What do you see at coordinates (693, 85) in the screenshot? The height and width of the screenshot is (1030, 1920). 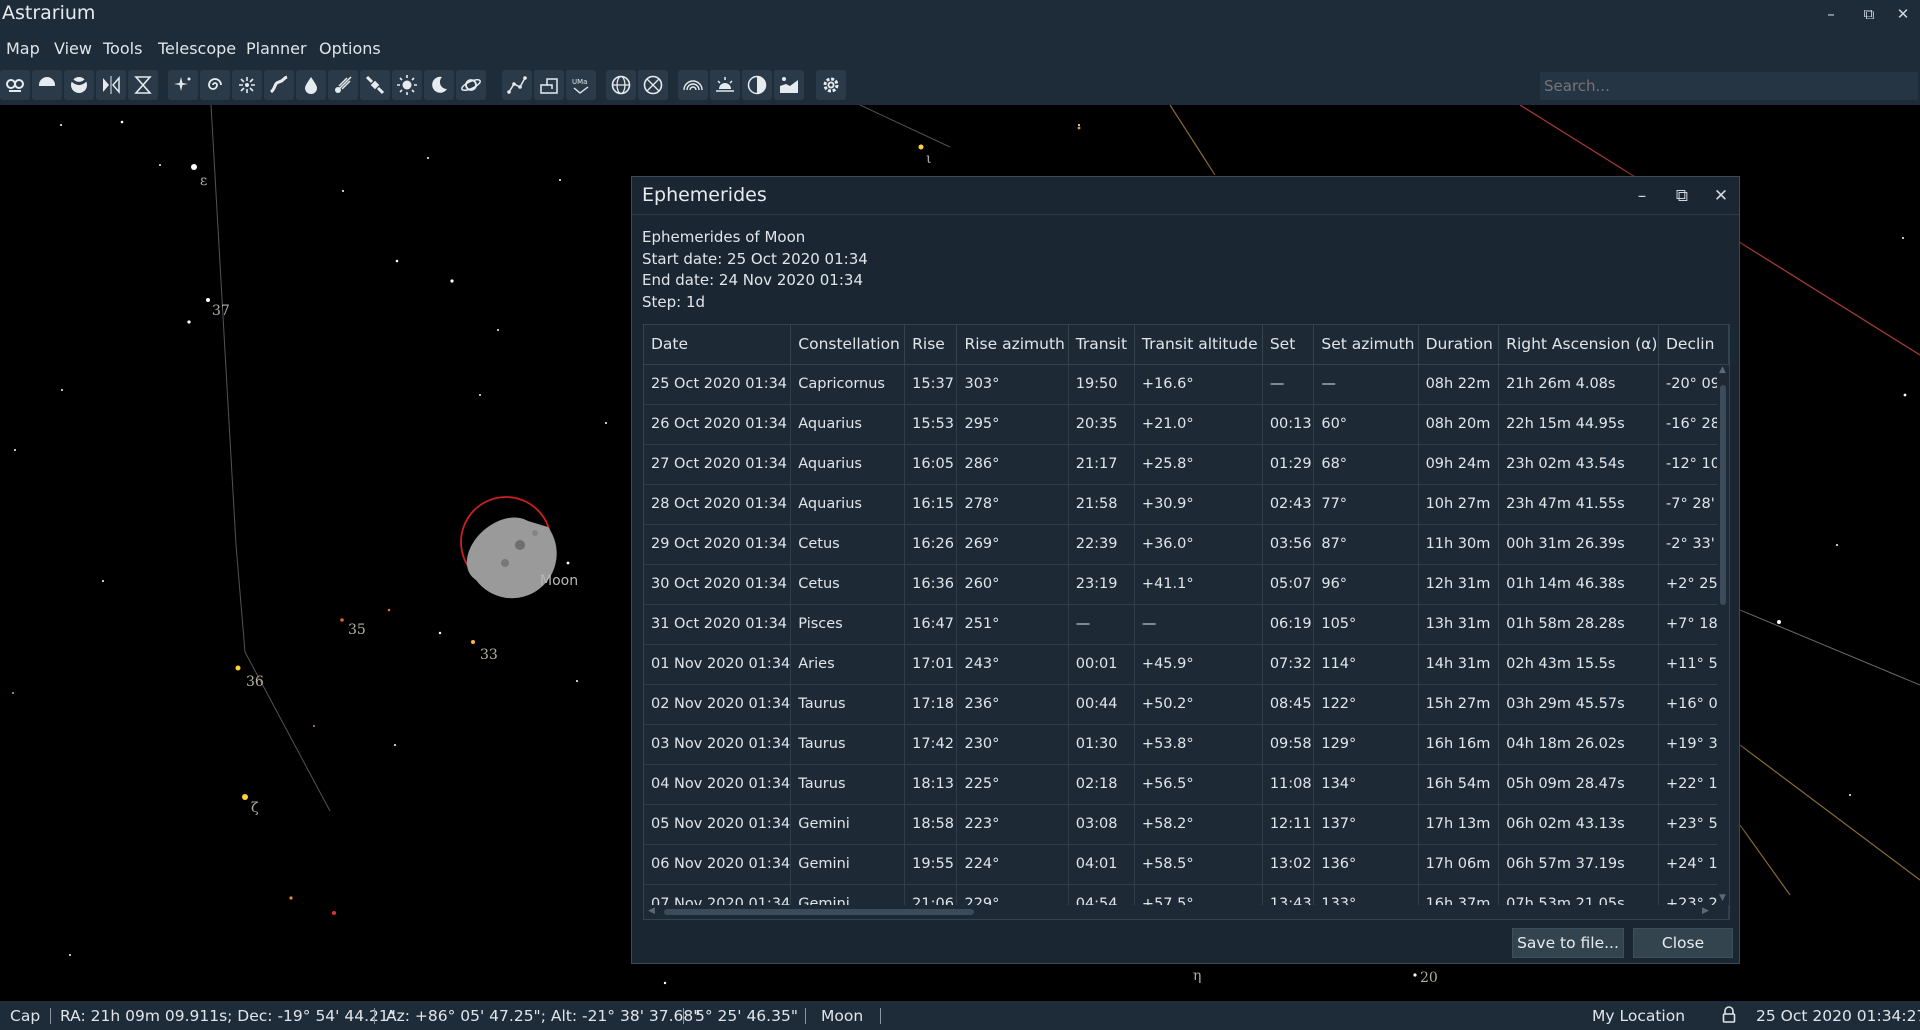 I see `horizon-grid-icon` at bounding box center [693, 85].